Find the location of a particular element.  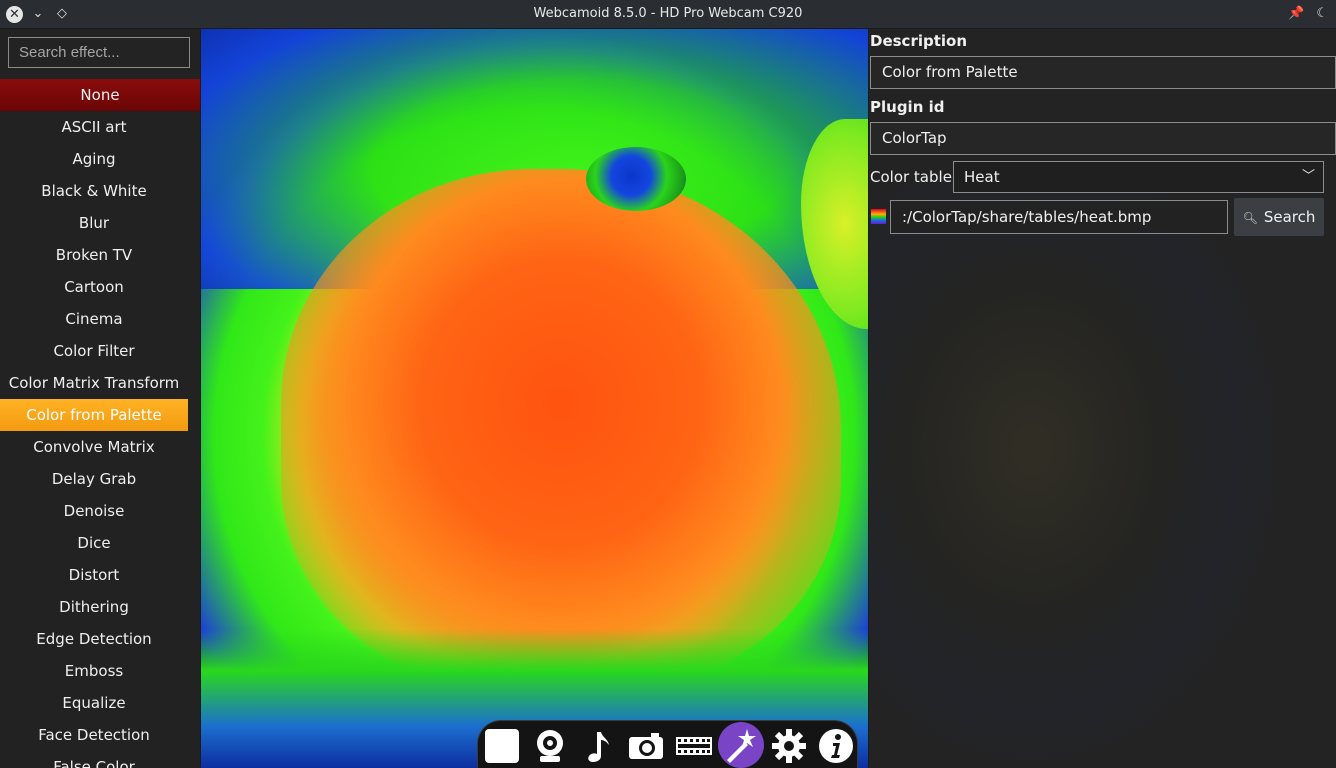

effect-item: Blur is located at coordinates (94, 223).